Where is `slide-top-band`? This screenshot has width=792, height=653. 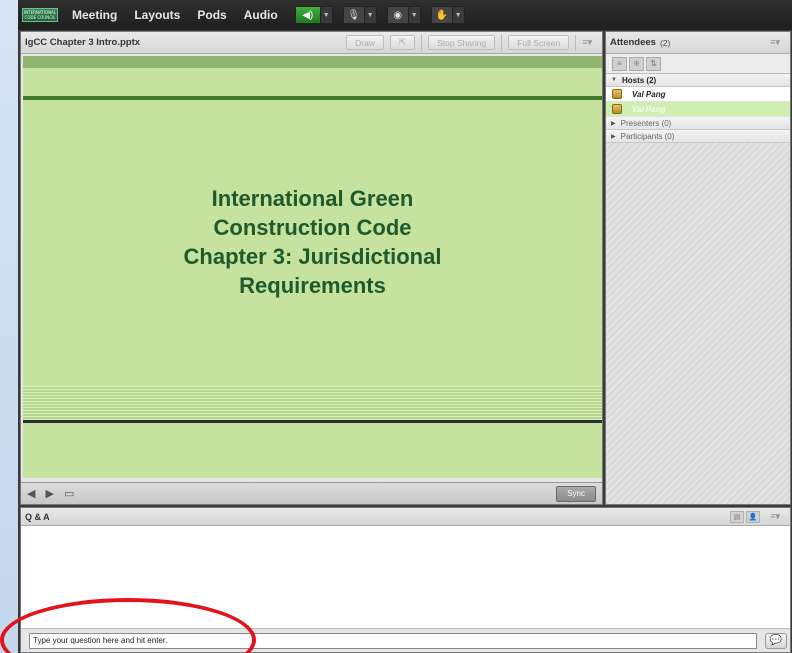 slide-top-band is located at coordinates (312, 62).